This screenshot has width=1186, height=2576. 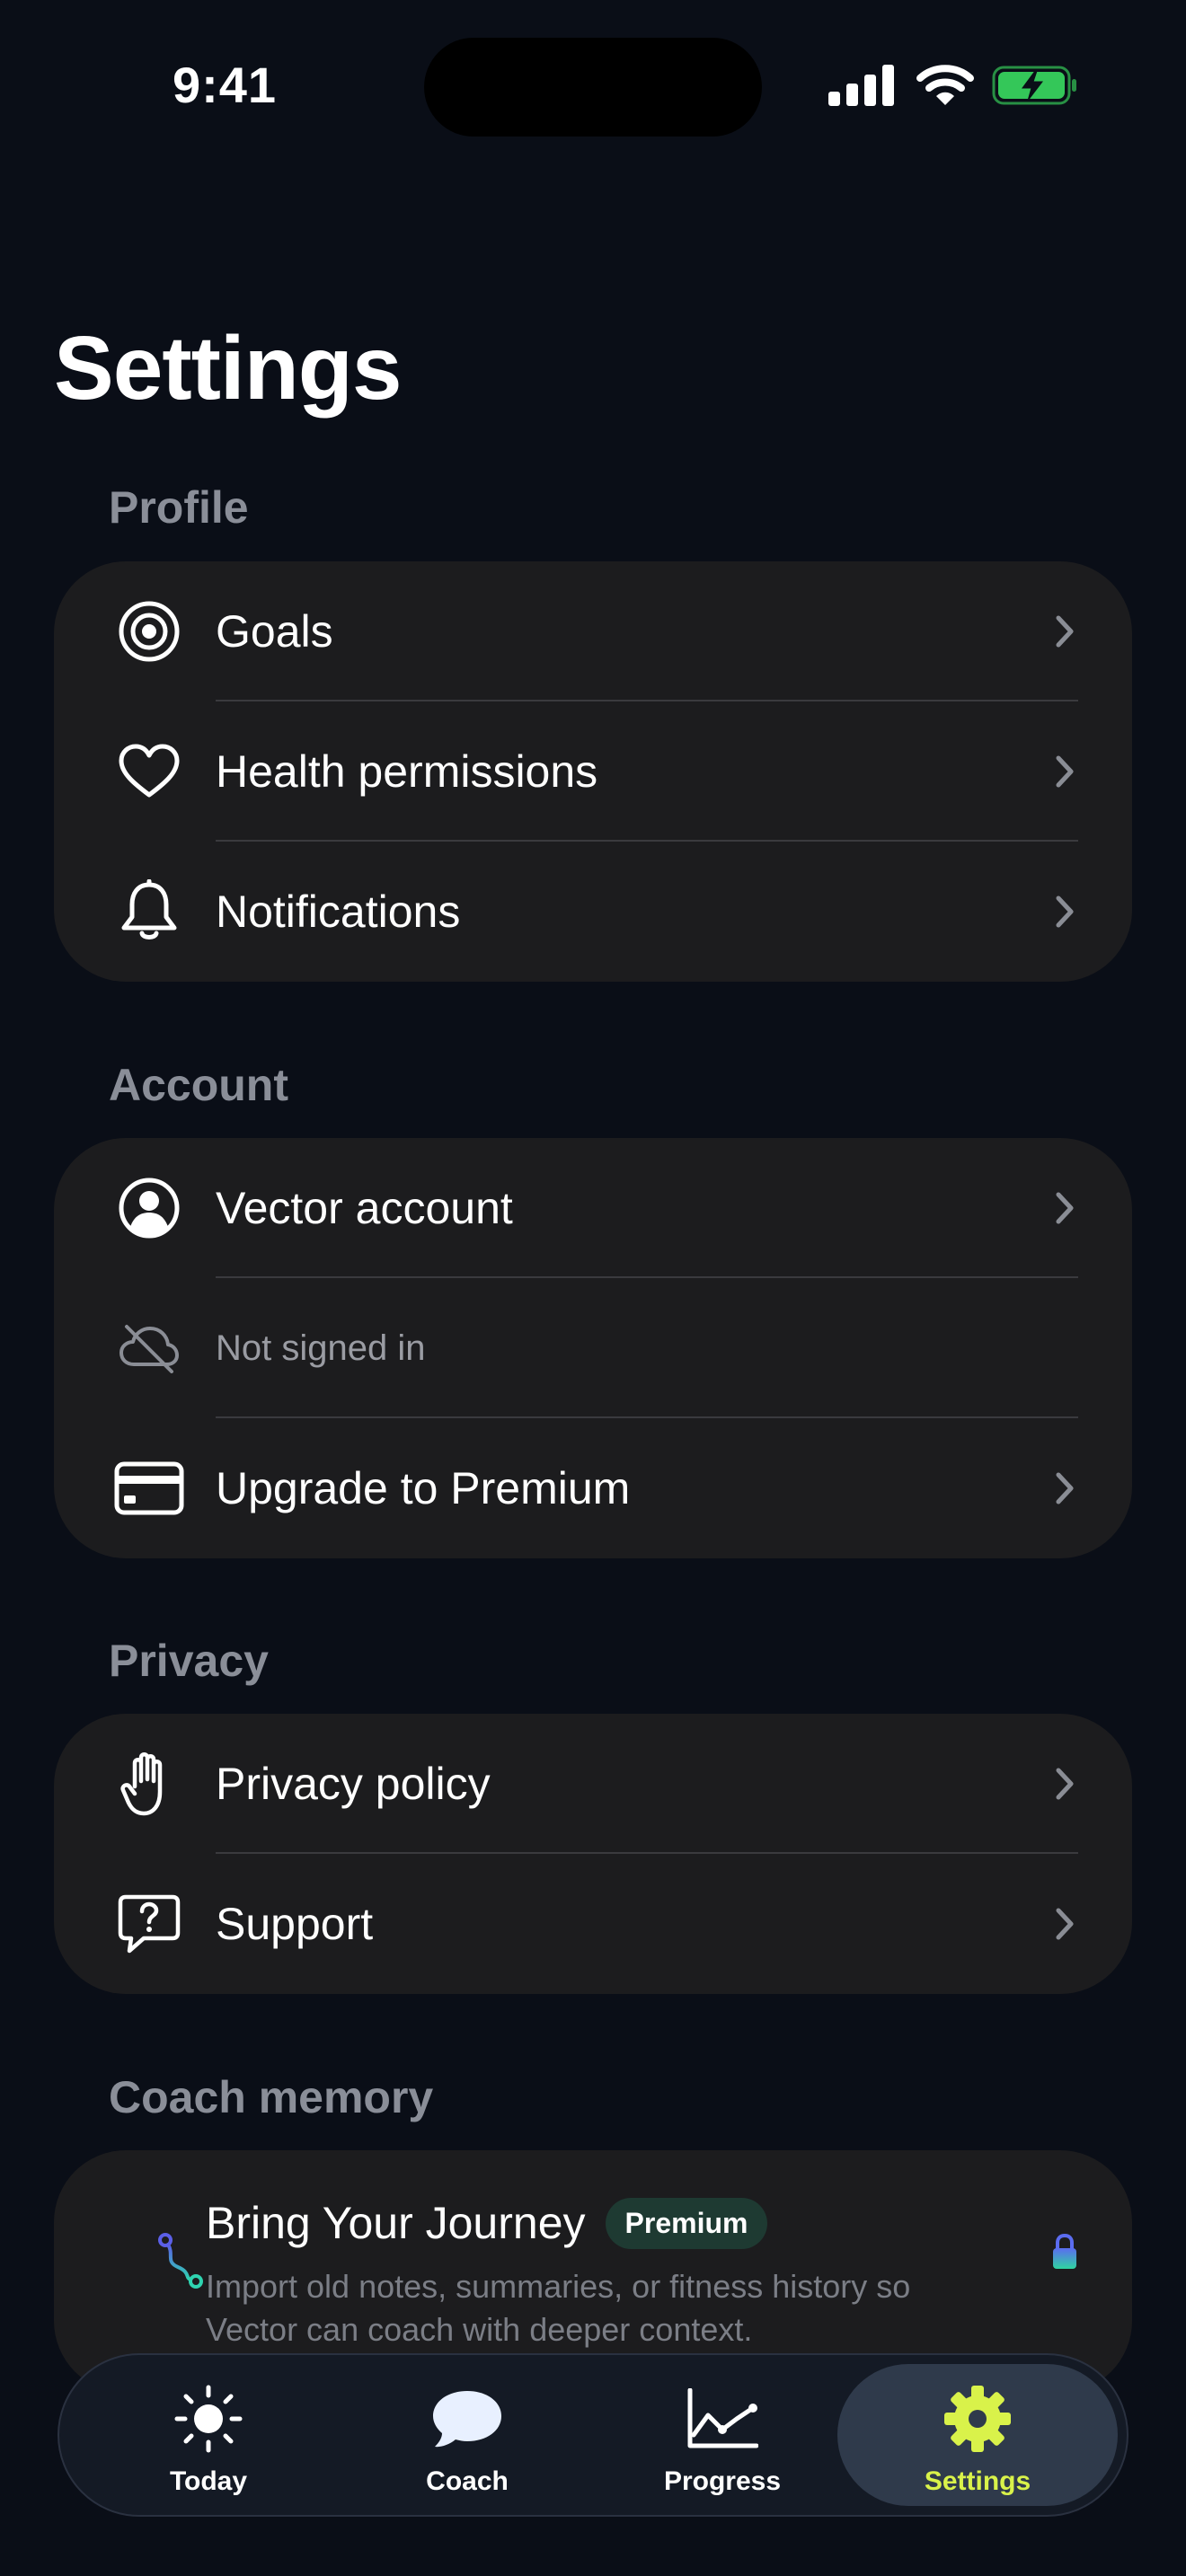 What do you see at coordinates (149, 911) in the screenshot?
I see `bell-icon` at bounding box center [149, 911].